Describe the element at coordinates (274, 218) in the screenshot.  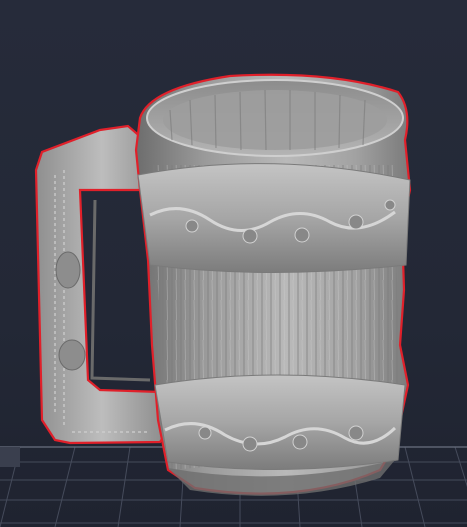
I see `upper-band` at that location.